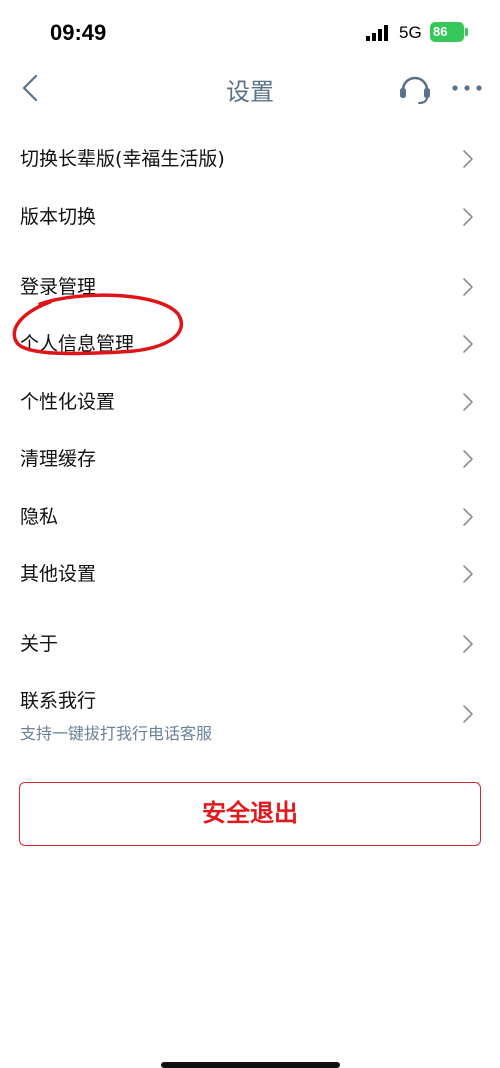 The image size is (500, 1068). Describe the element at coordinates (377, 33) in the screenshot. I see `signal-icon` at that location.